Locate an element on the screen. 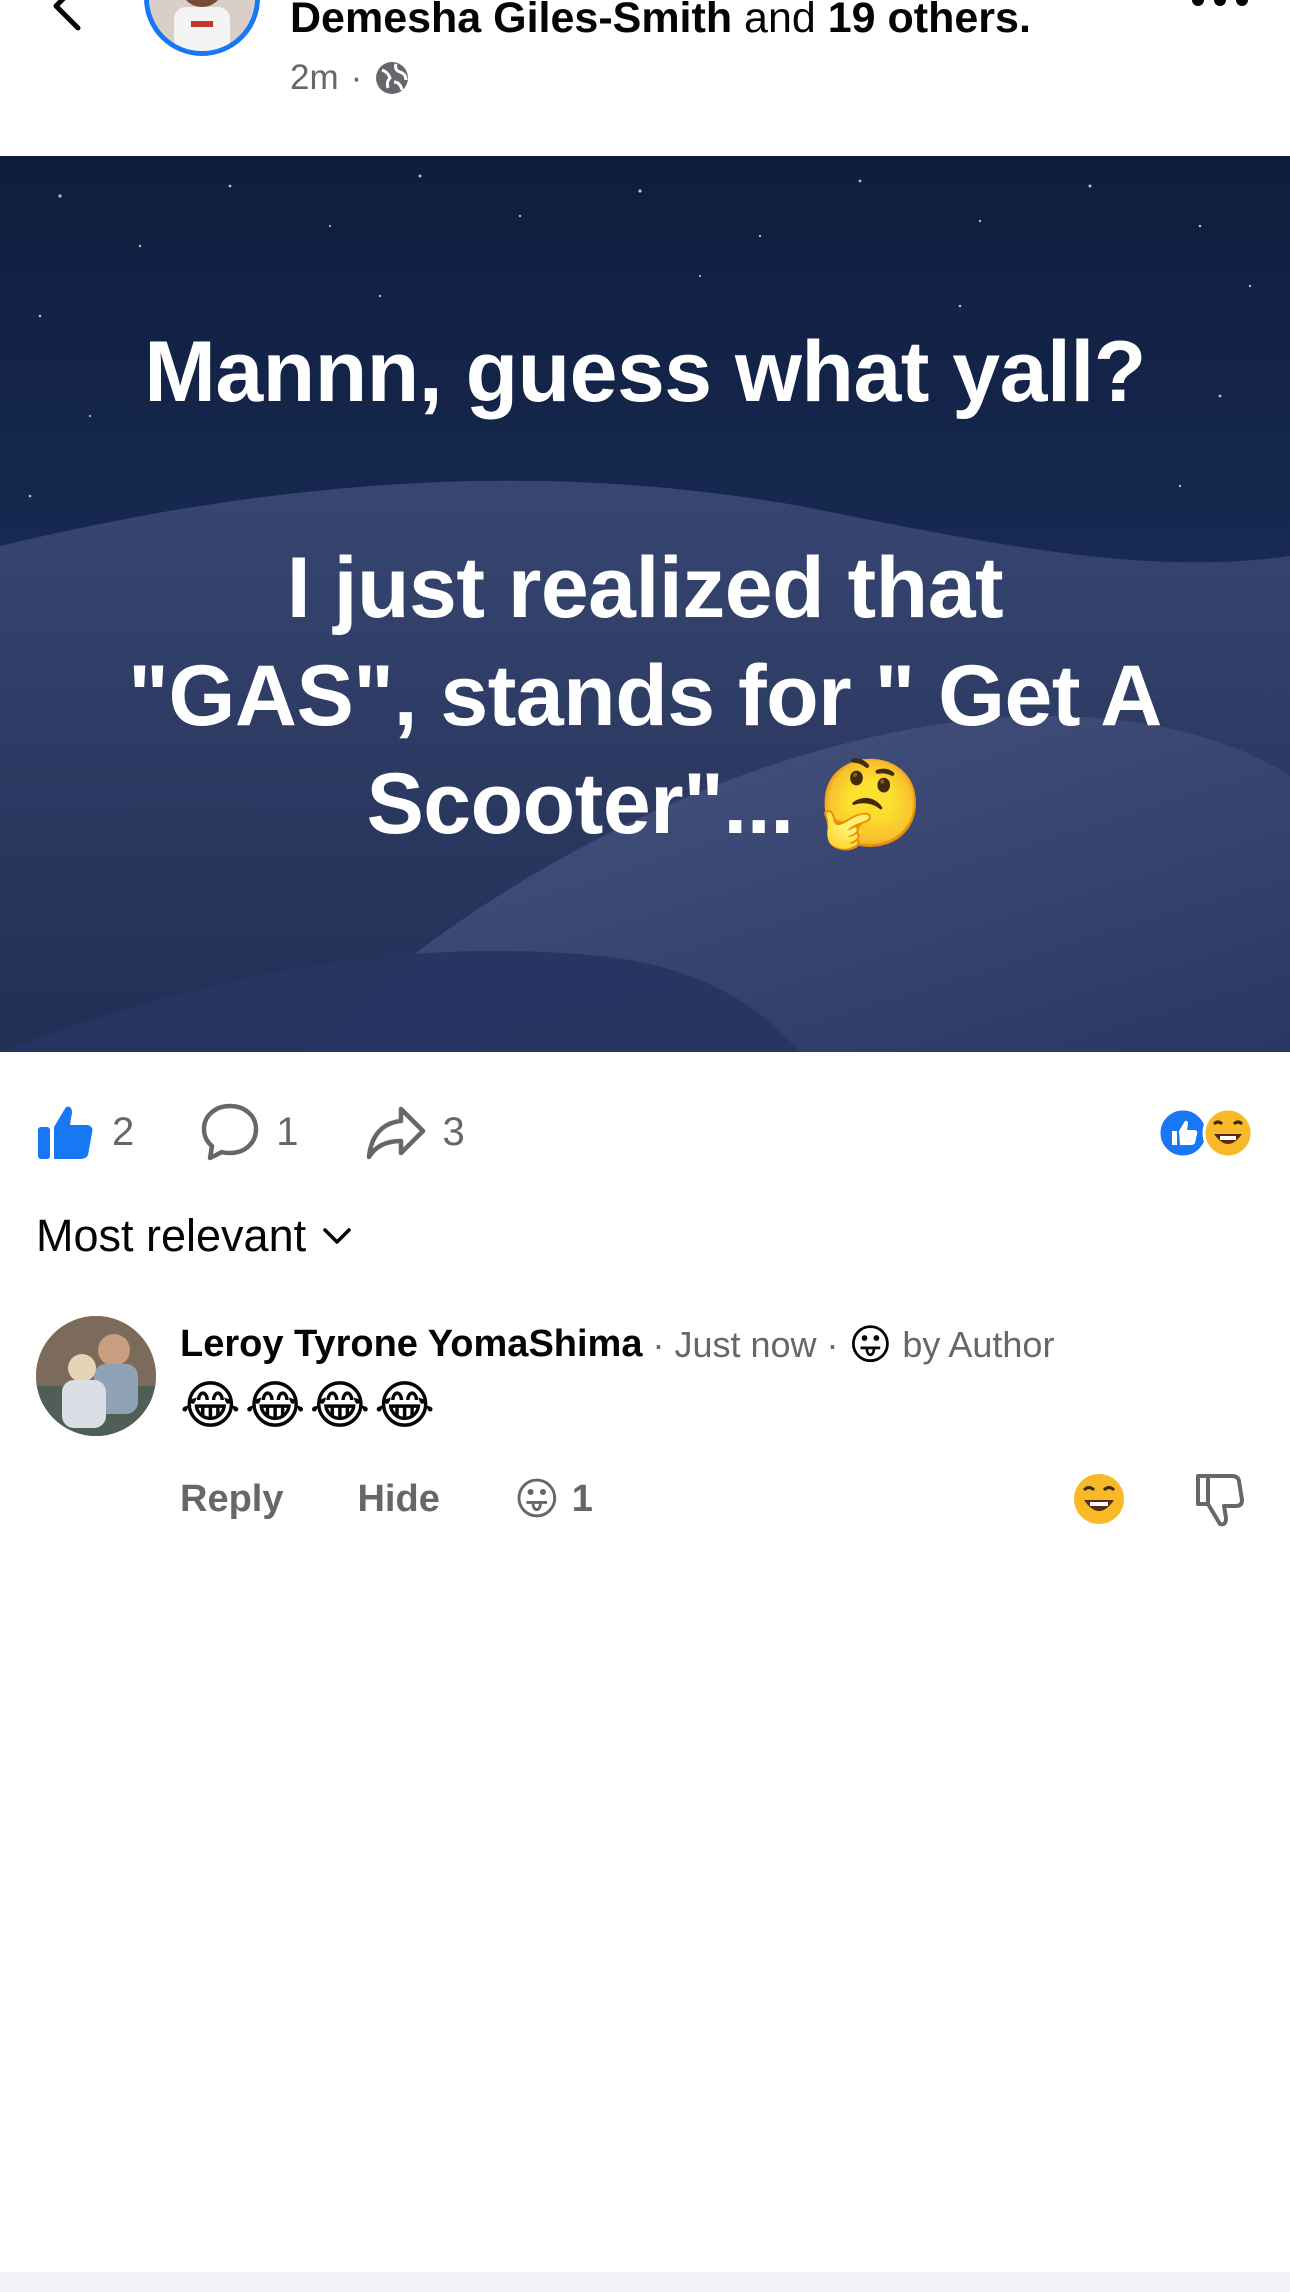 Image resolution: width=1290 pixels, height=2292 pixels. reply-button: Reply is located at coordinates (231, 1499).